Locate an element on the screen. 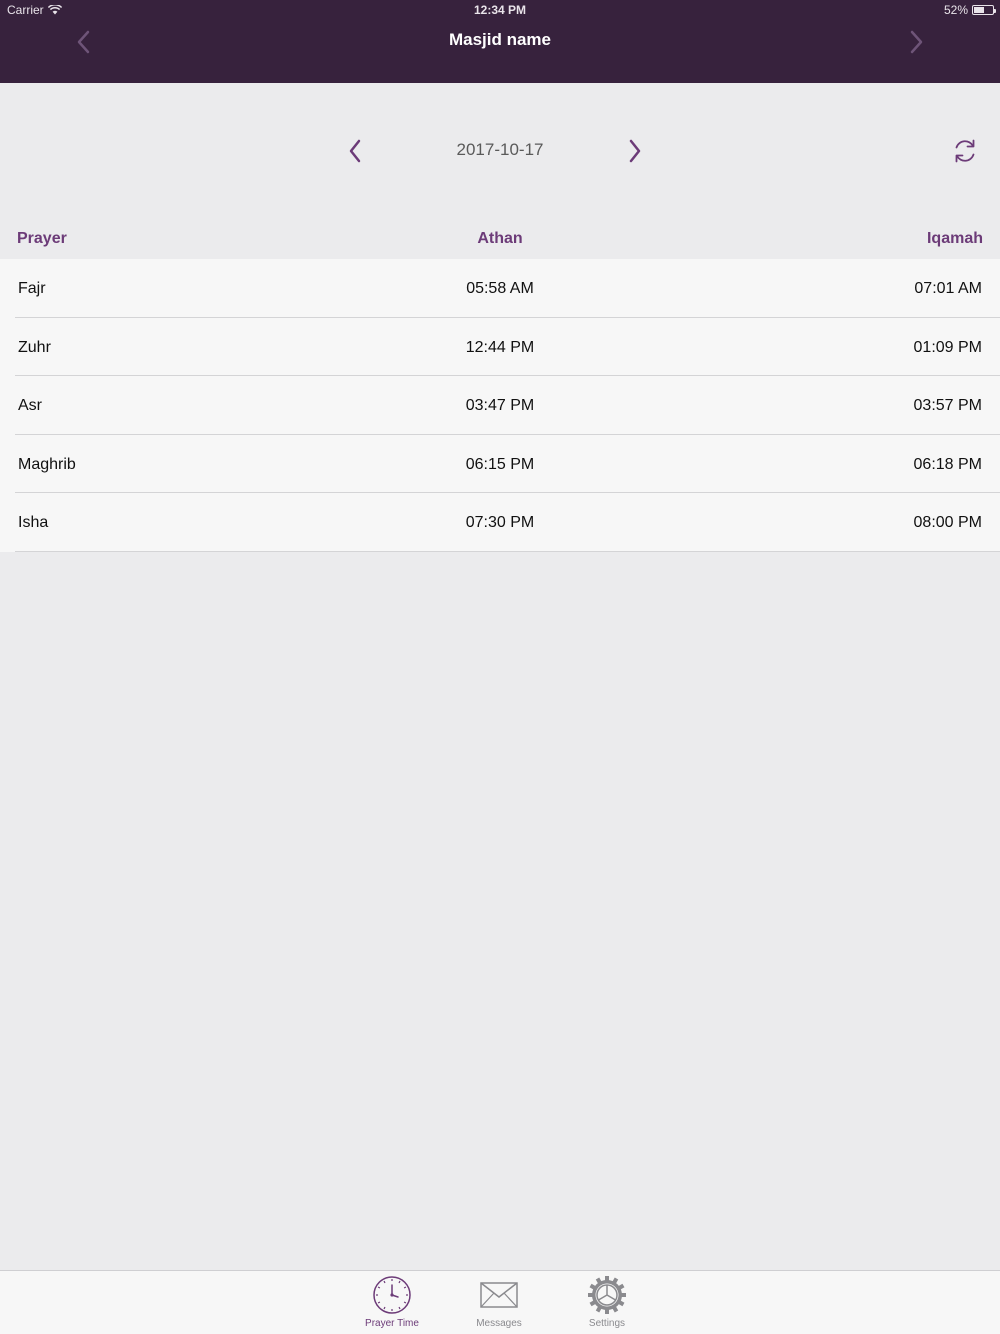 This screenshot has height=1334, width=1000. tab-messages: Messages is located at coordinates (499, 1304).